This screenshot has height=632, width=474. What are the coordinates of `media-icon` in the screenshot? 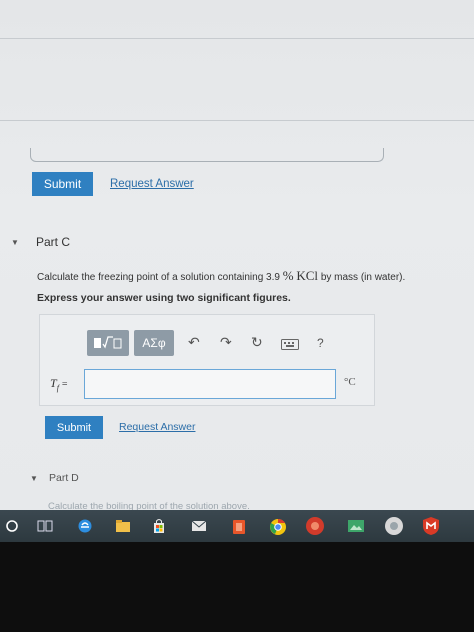 It's located at (315, 526).